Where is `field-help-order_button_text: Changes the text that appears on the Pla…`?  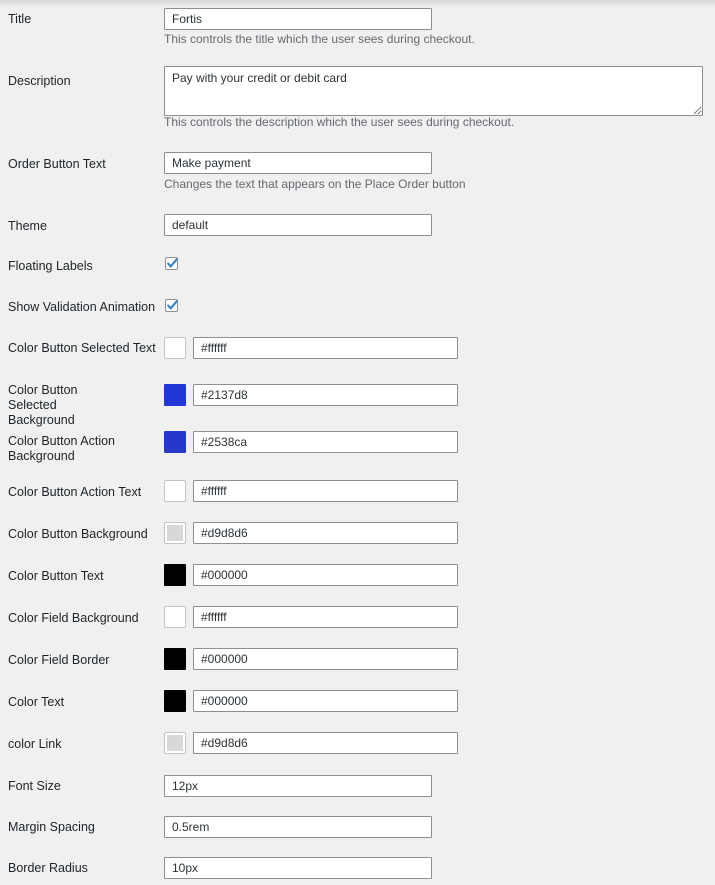
field-help-order_button_text: Changes the text that appears on the Pla… is located at coordinates (315, 184).